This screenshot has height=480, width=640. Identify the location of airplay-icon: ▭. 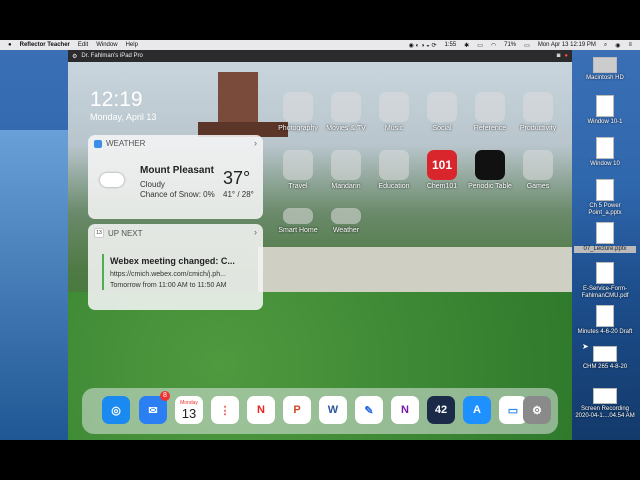
(480, 45).